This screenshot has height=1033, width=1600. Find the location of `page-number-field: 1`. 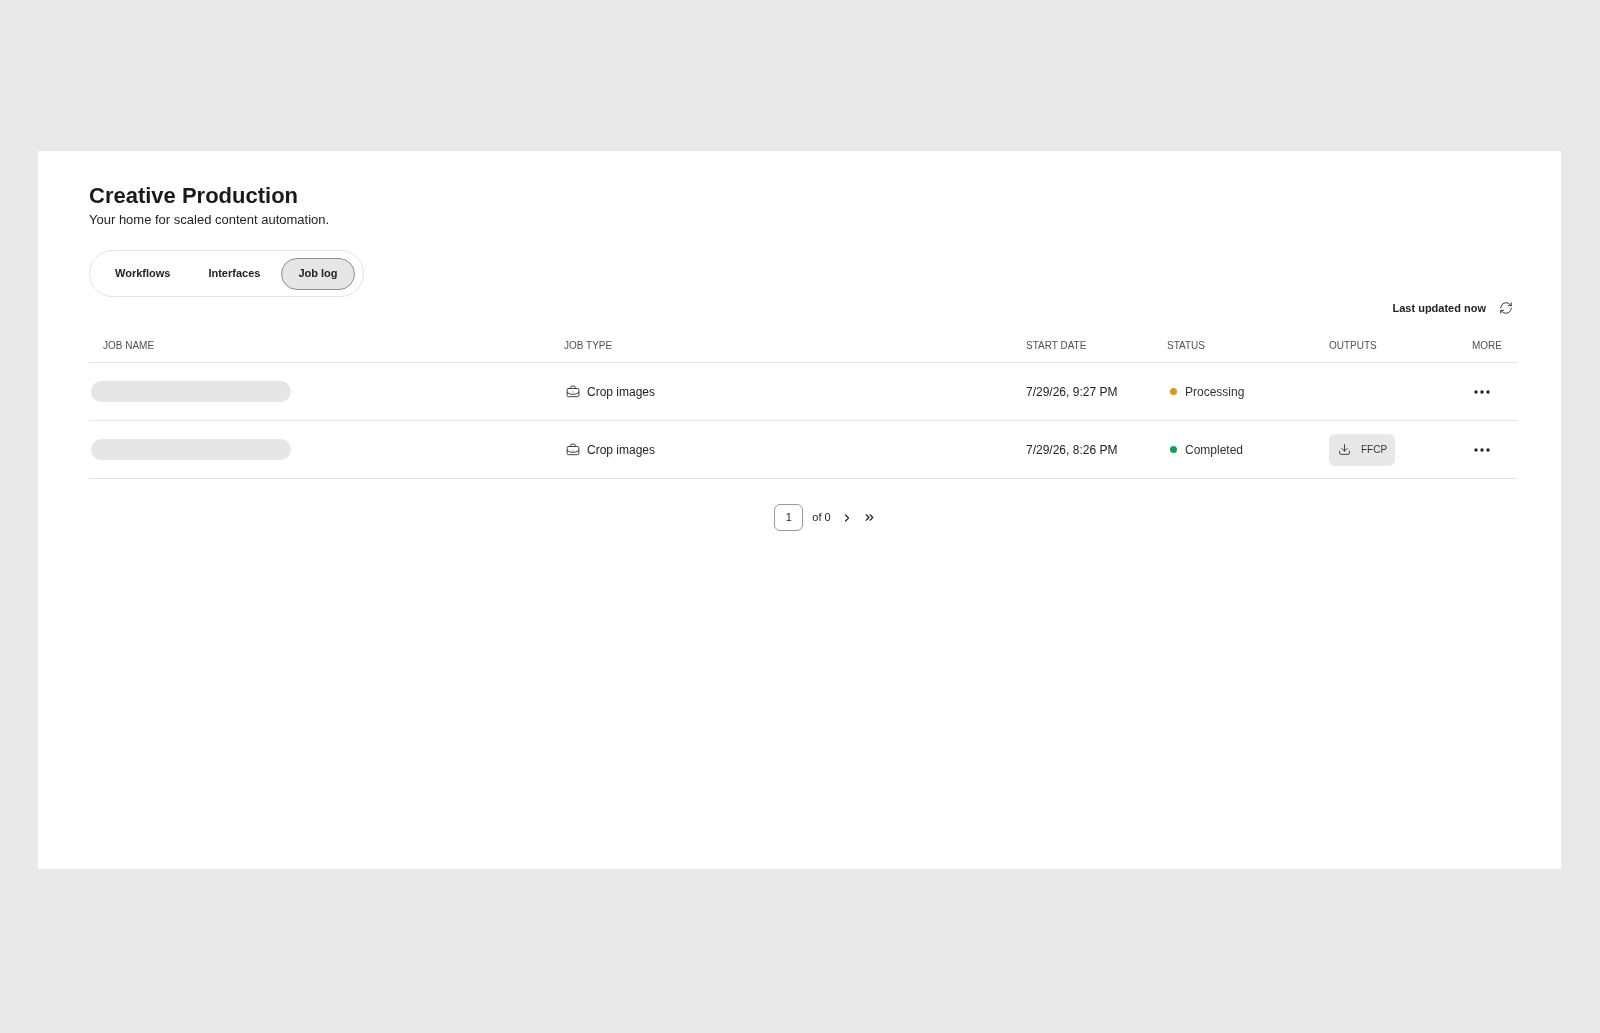

page-number-field: 1 is located at coordinates (789, 517).